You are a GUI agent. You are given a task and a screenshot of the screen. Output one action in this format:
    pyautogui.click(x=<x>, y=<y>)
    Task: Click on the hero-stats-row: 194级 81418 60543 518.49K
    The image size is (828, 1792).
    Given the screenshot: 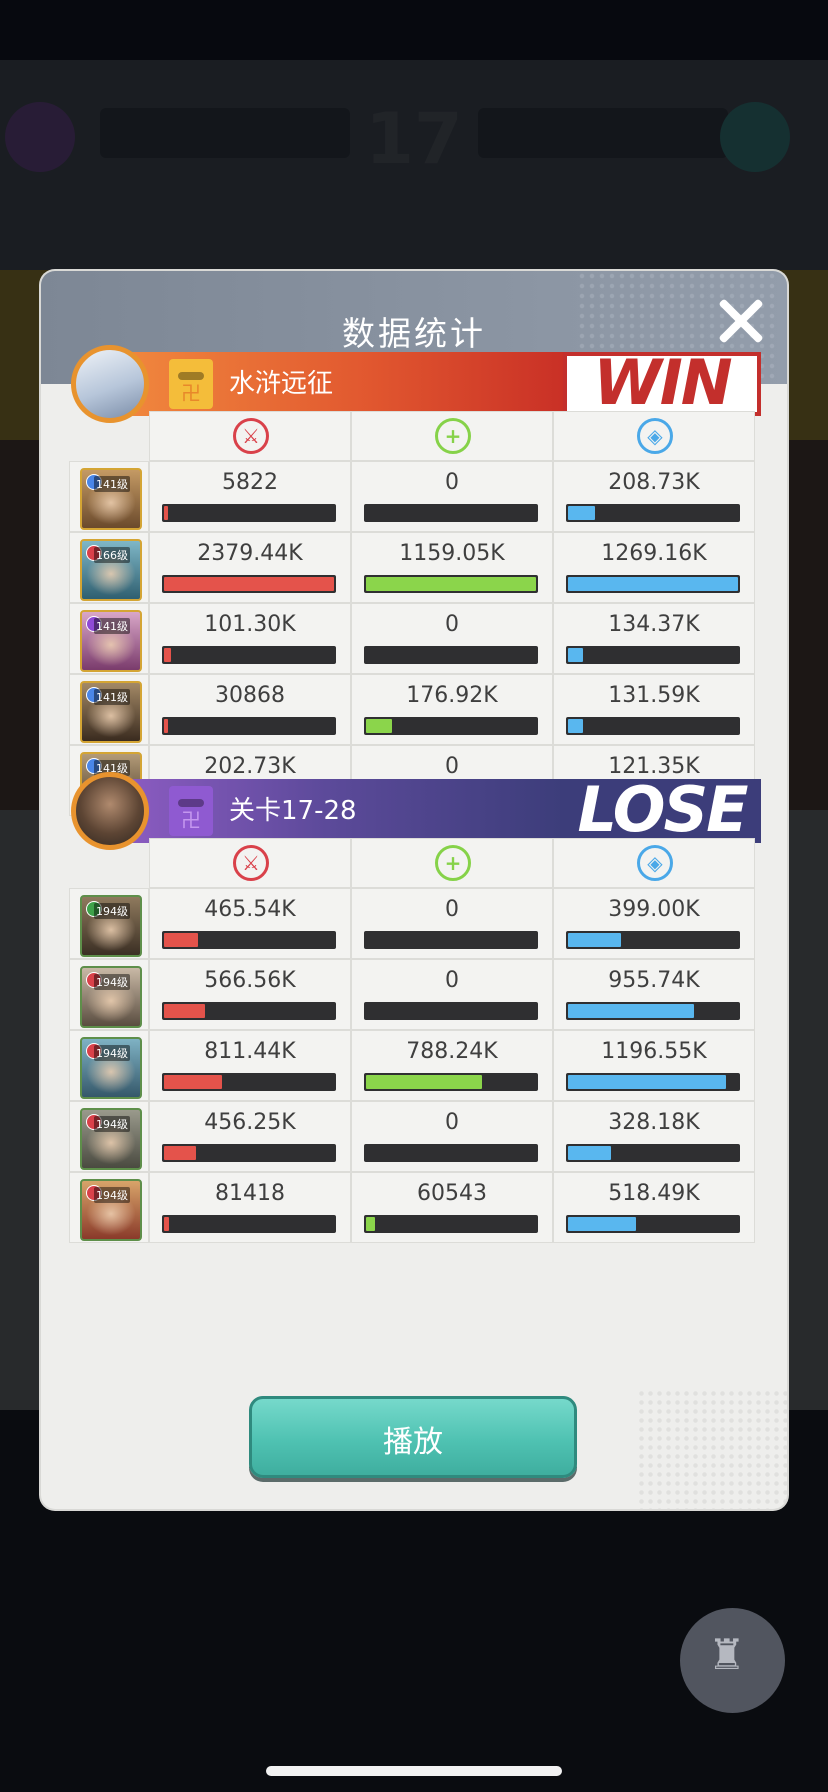 What is the action you would take?
    pyautogui.click(x=414, y=1207)
    